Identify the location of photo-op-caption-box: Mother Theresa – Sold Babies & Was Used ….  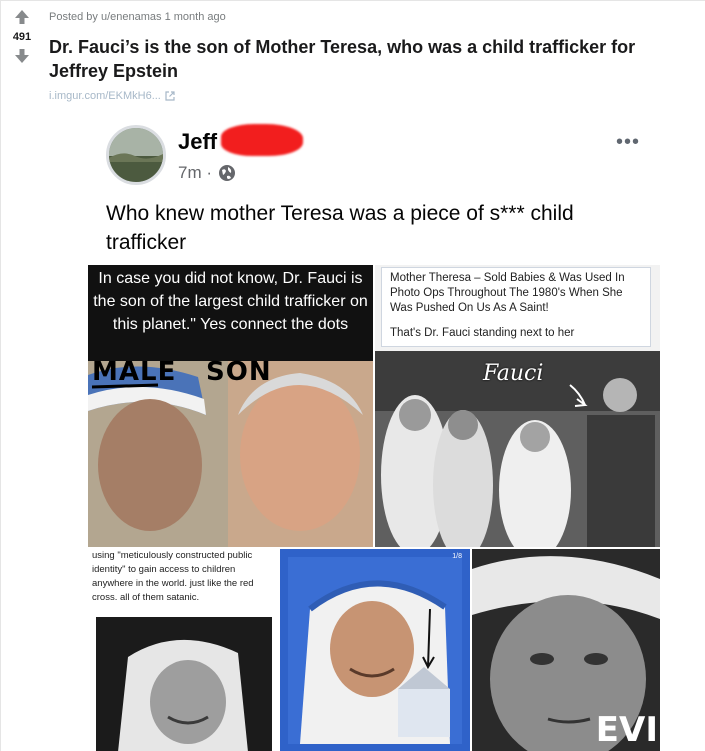
(516, 307).